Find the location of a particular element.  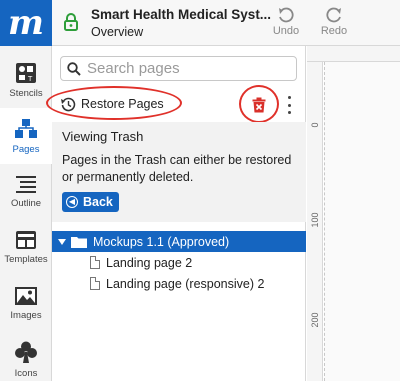

back-button: ◀ Back is located at coordinates (90, 202).